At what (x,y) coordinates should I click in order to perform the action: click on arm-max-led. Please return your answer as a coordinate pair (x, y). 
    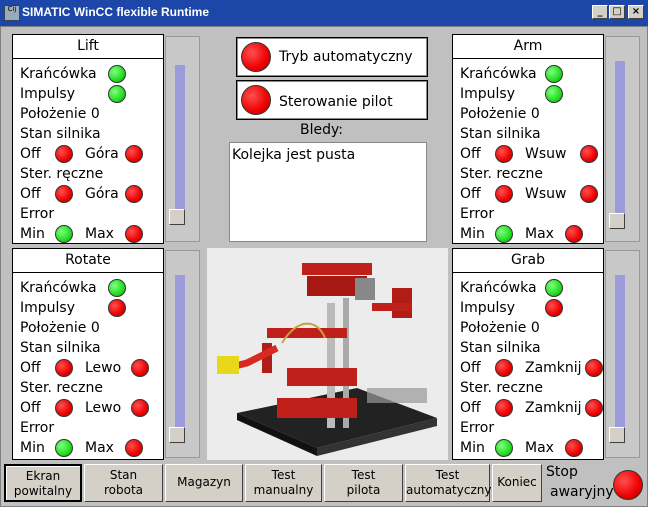
    Looking at the image, I should click on (574, 234).